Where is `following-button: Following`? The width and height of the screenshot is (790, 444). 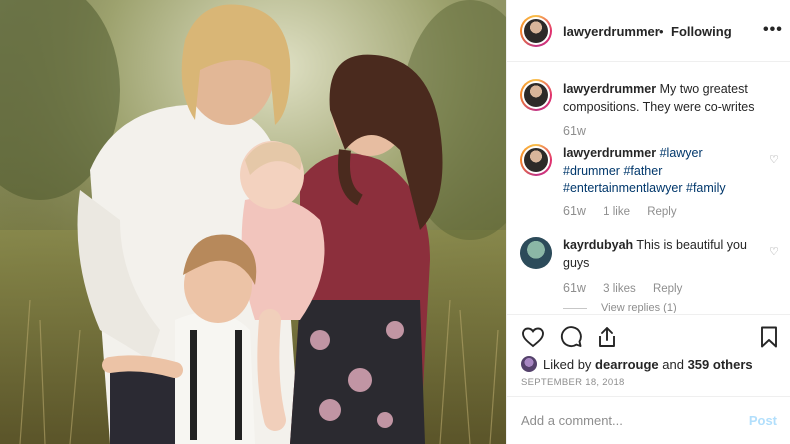
following-button: Following is located at coordinates (701, 31).